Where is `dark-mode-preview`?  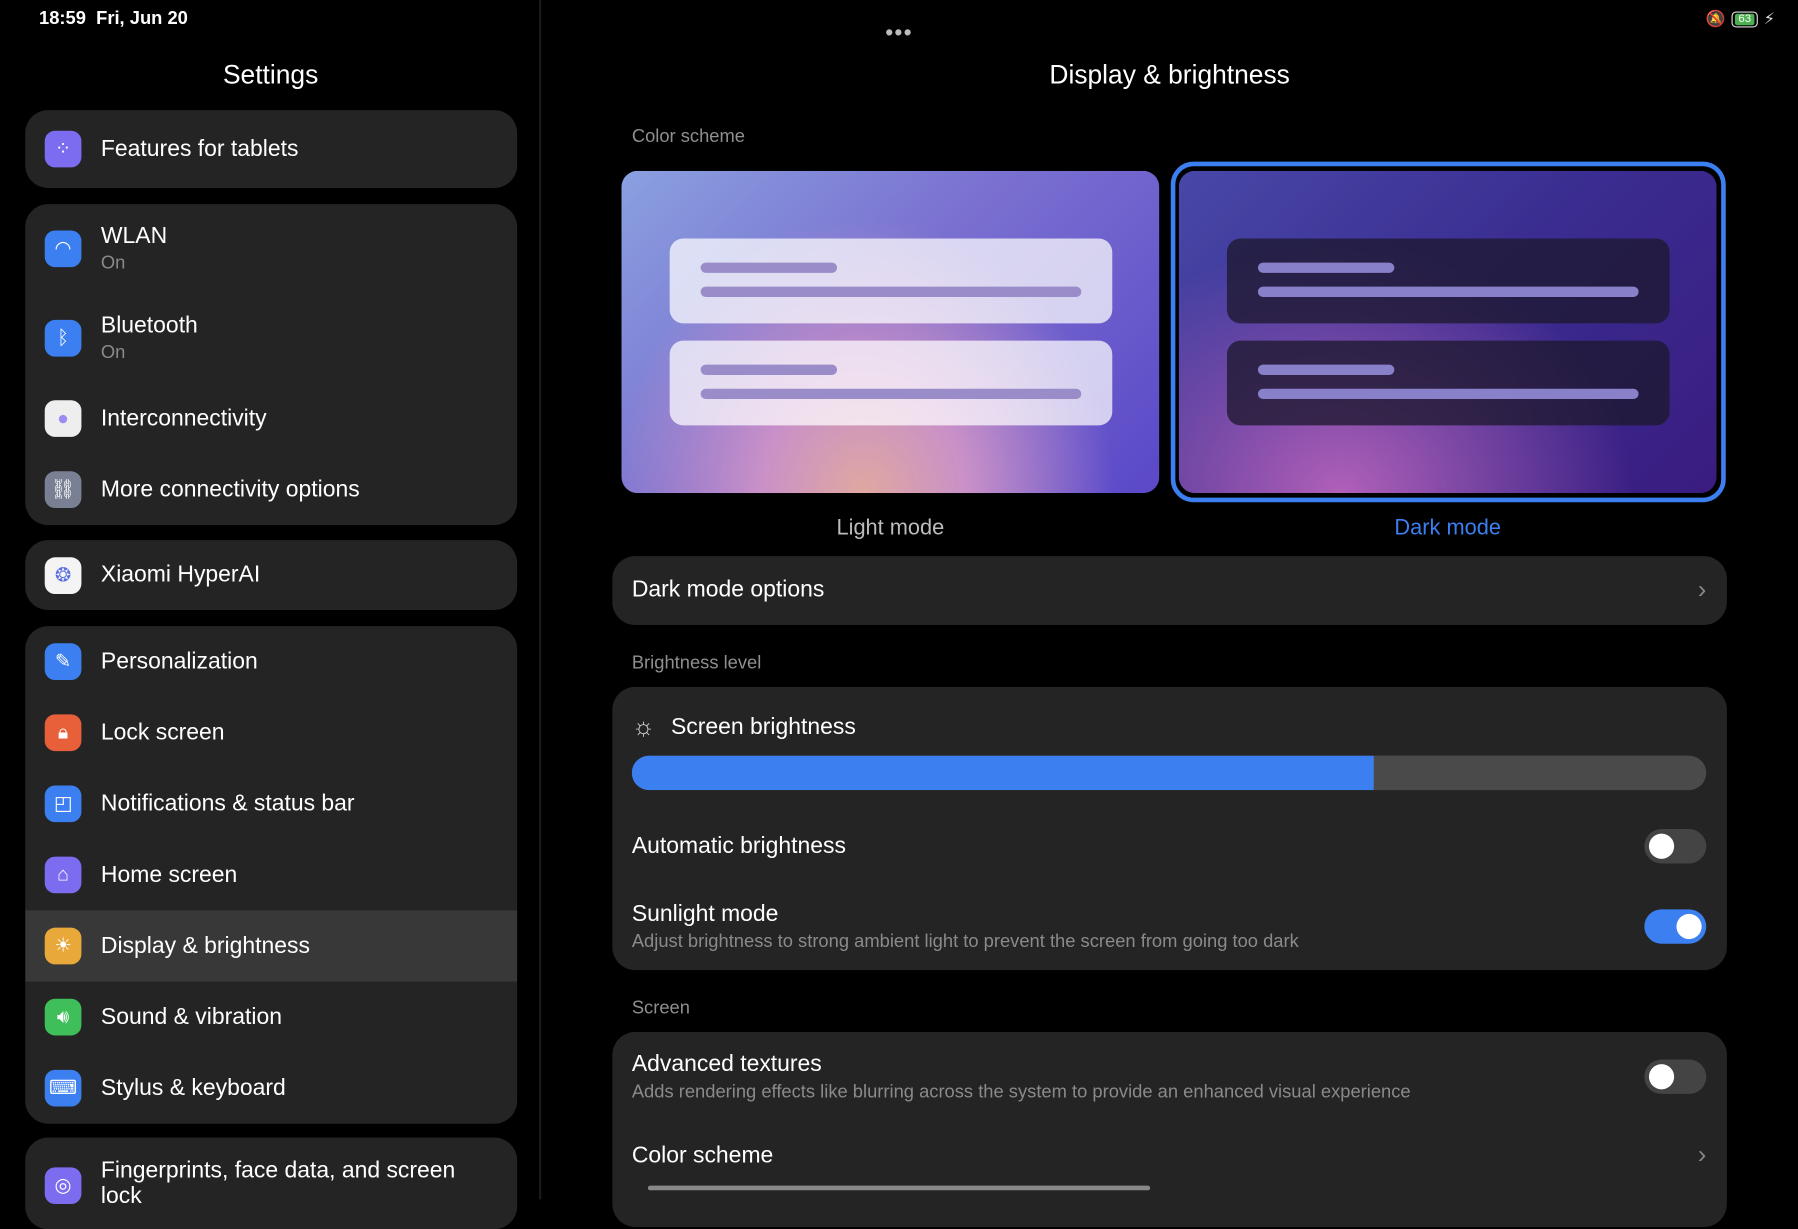
dark-mode-preview is located at coordinates (1447, 332).